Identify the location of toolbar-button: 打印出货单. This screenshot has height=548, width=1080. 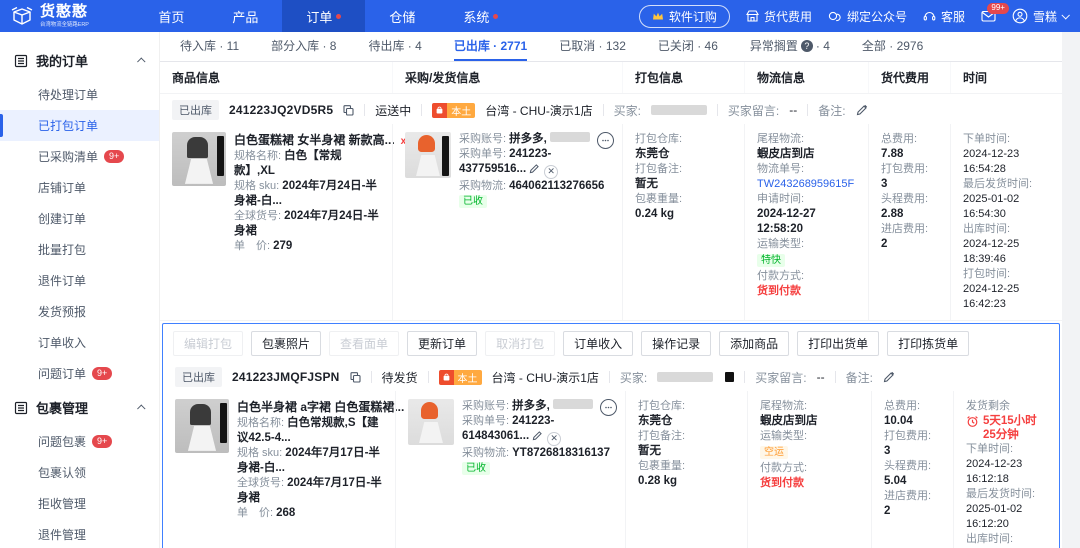
(838, 343).